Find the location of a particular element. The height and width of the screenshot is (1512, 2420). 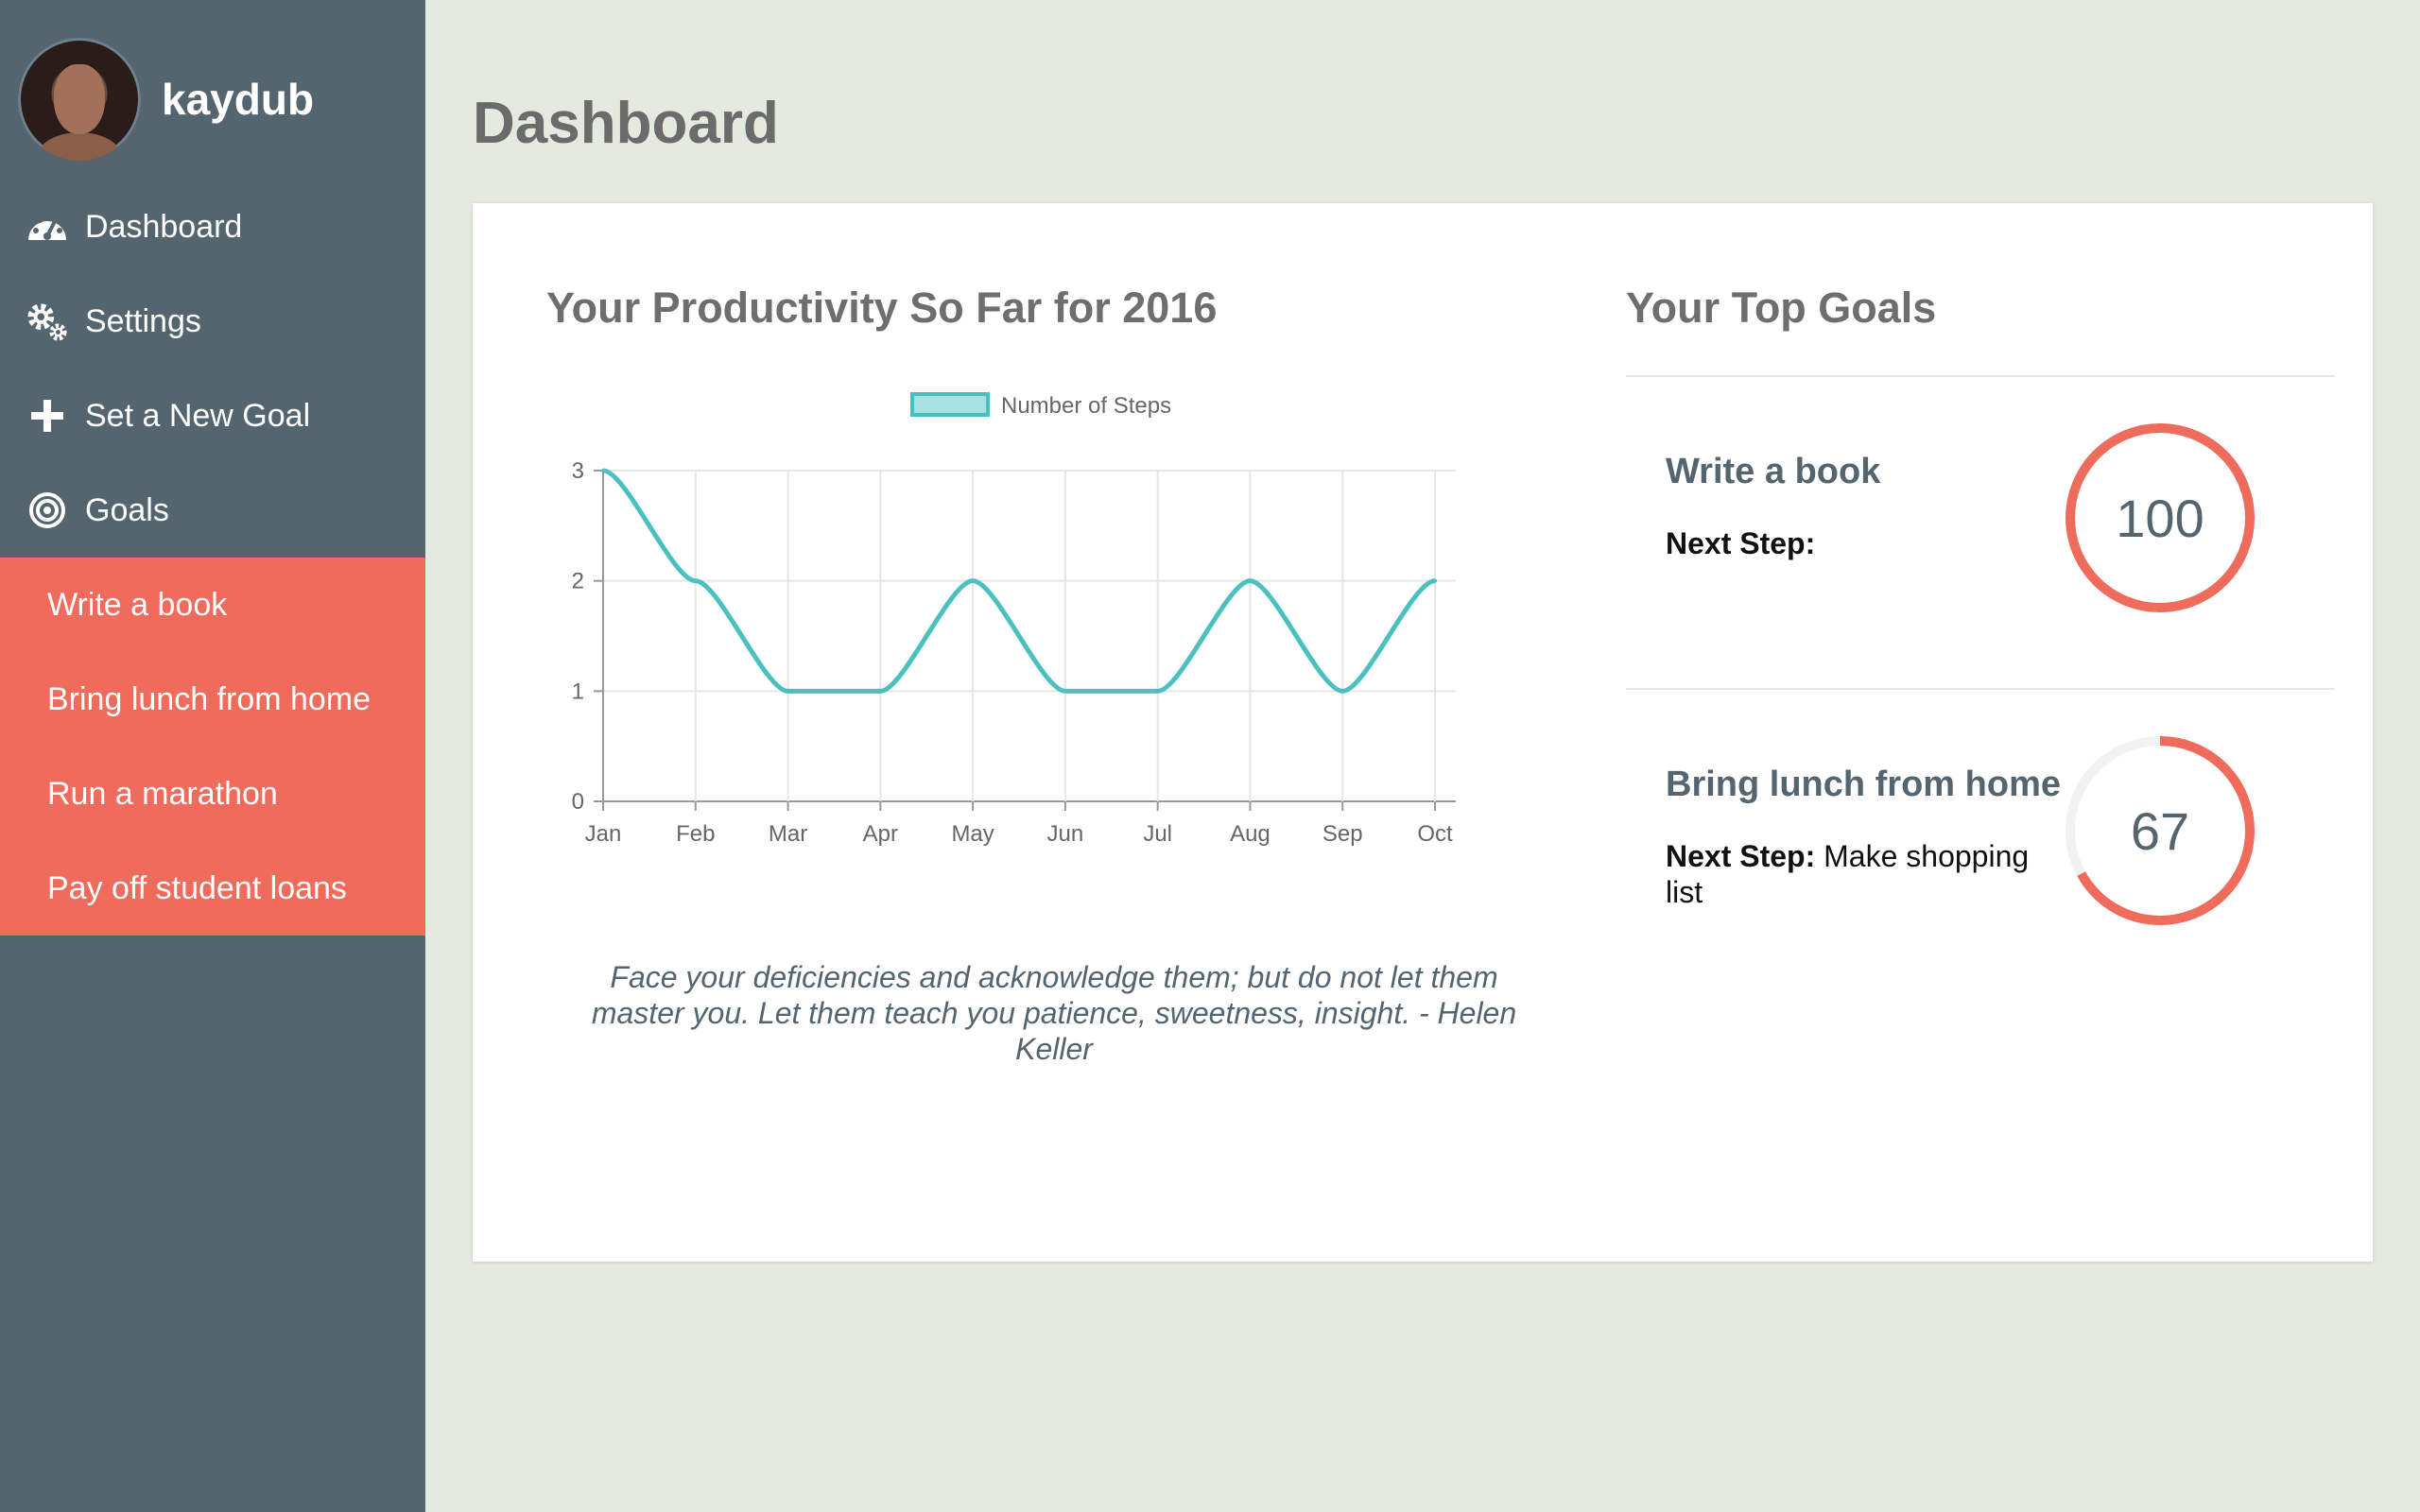

top-goals-title: Your Top Goals is located at coordinates (1781, 308).